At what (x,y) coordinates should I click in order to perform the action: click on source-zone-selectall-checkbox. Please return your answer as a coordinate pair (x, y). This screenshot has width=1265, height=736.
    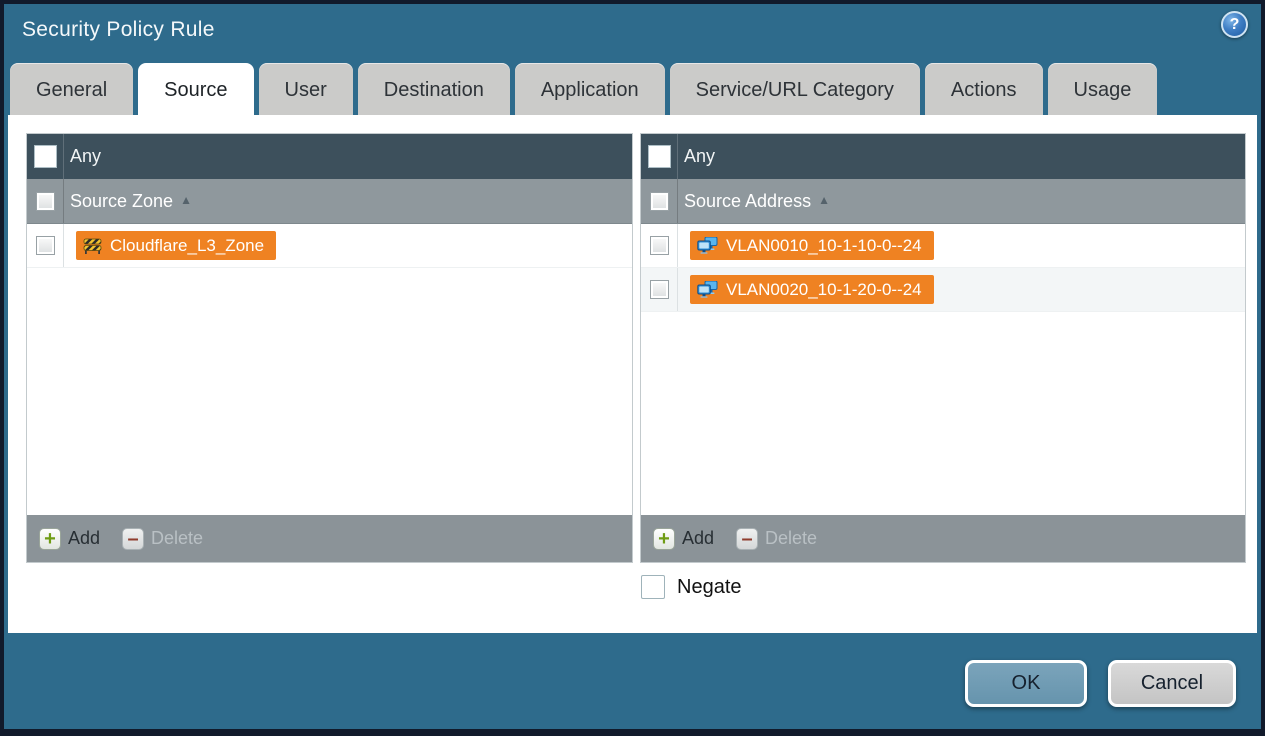
    Looking at the image, I should click on (45, 201).